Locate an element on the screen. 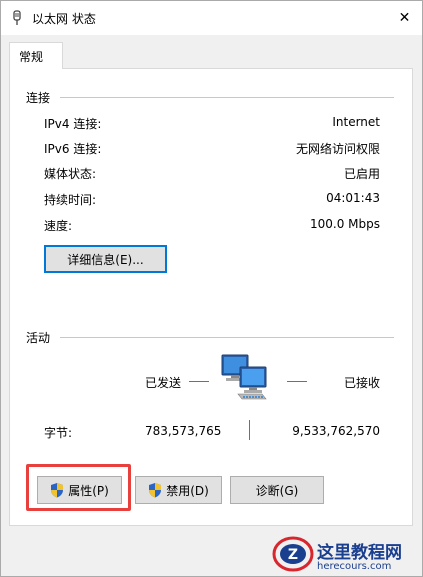 This screenshot has height=577, width=423. duration-value: 04:01:43 is located at coordinates (353, 198).